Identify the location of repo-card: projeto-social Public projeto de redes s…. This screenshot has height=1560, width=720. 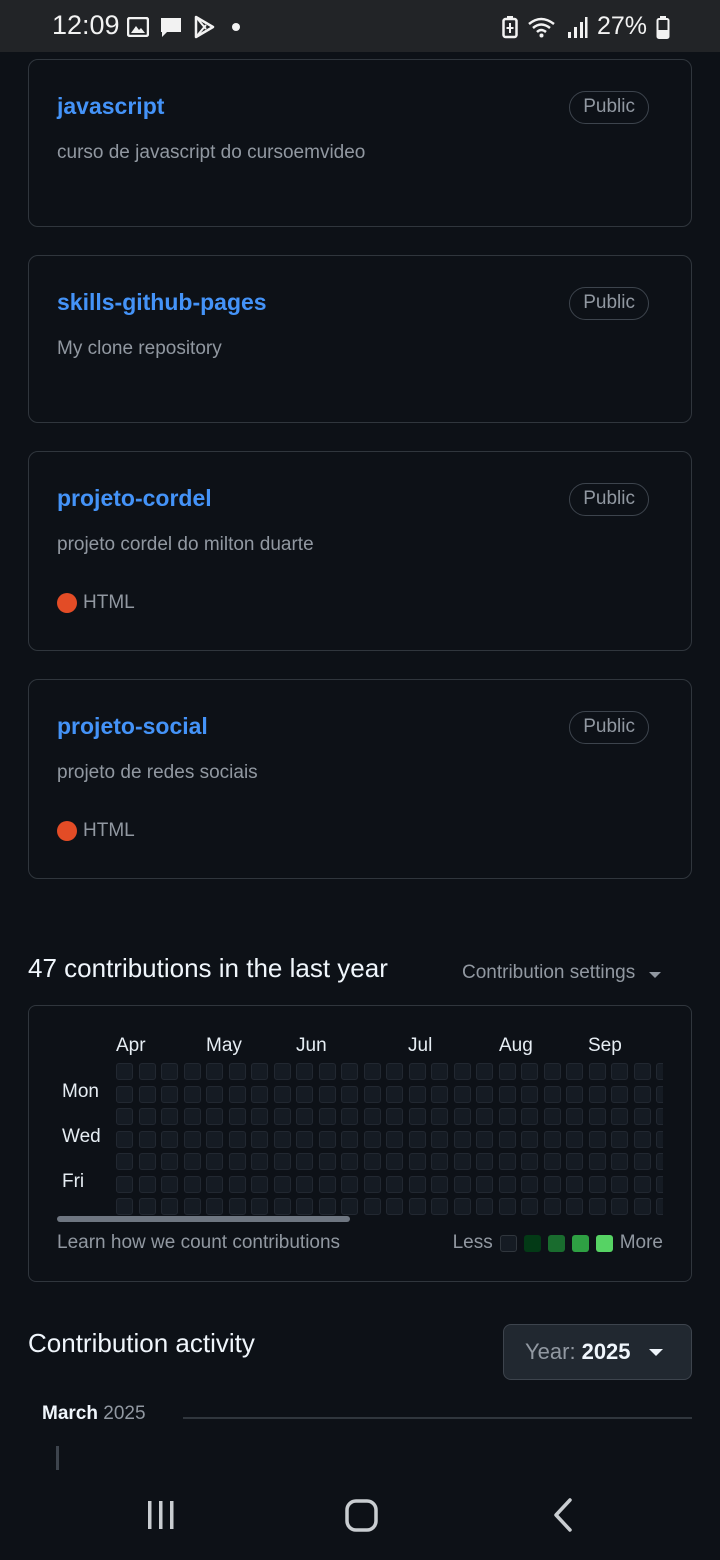
(360, 779).